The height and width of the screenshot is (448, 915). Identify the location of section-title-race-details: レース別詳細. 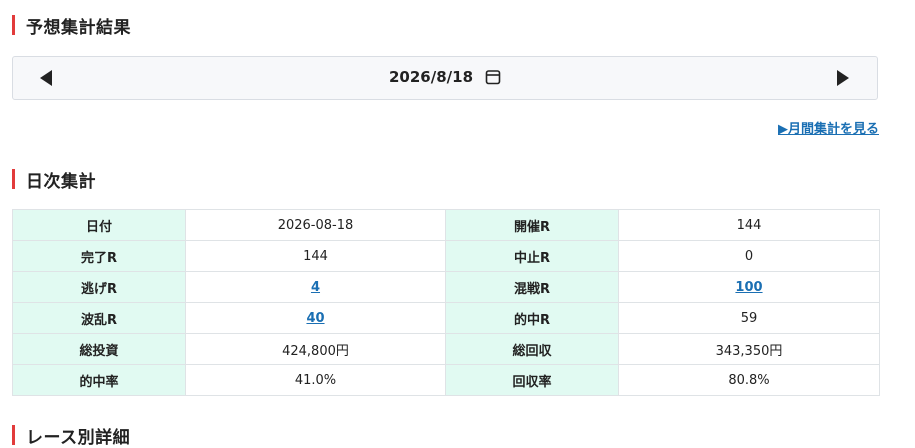
(71, 436).